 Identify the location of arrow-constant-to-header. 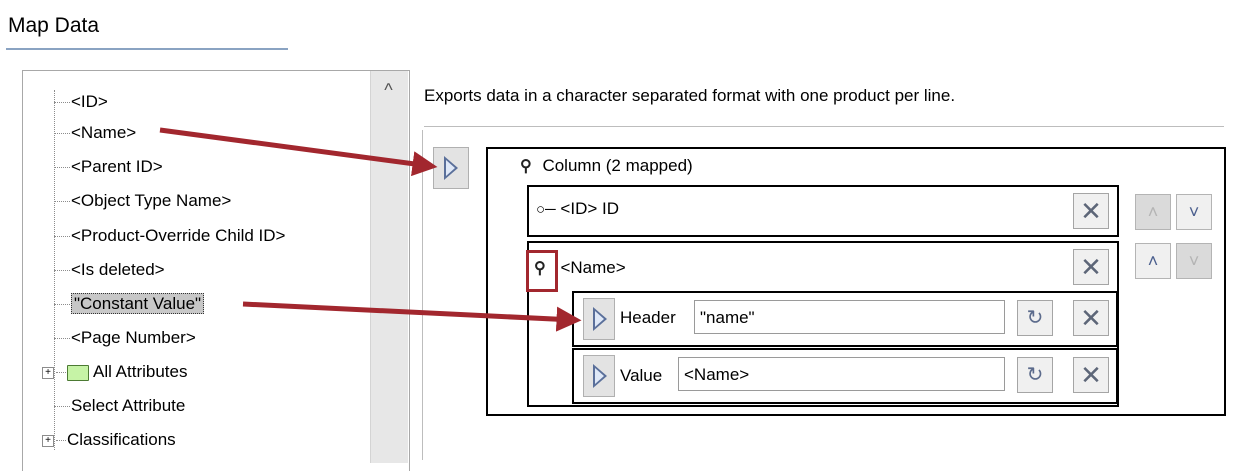
(412, 316).